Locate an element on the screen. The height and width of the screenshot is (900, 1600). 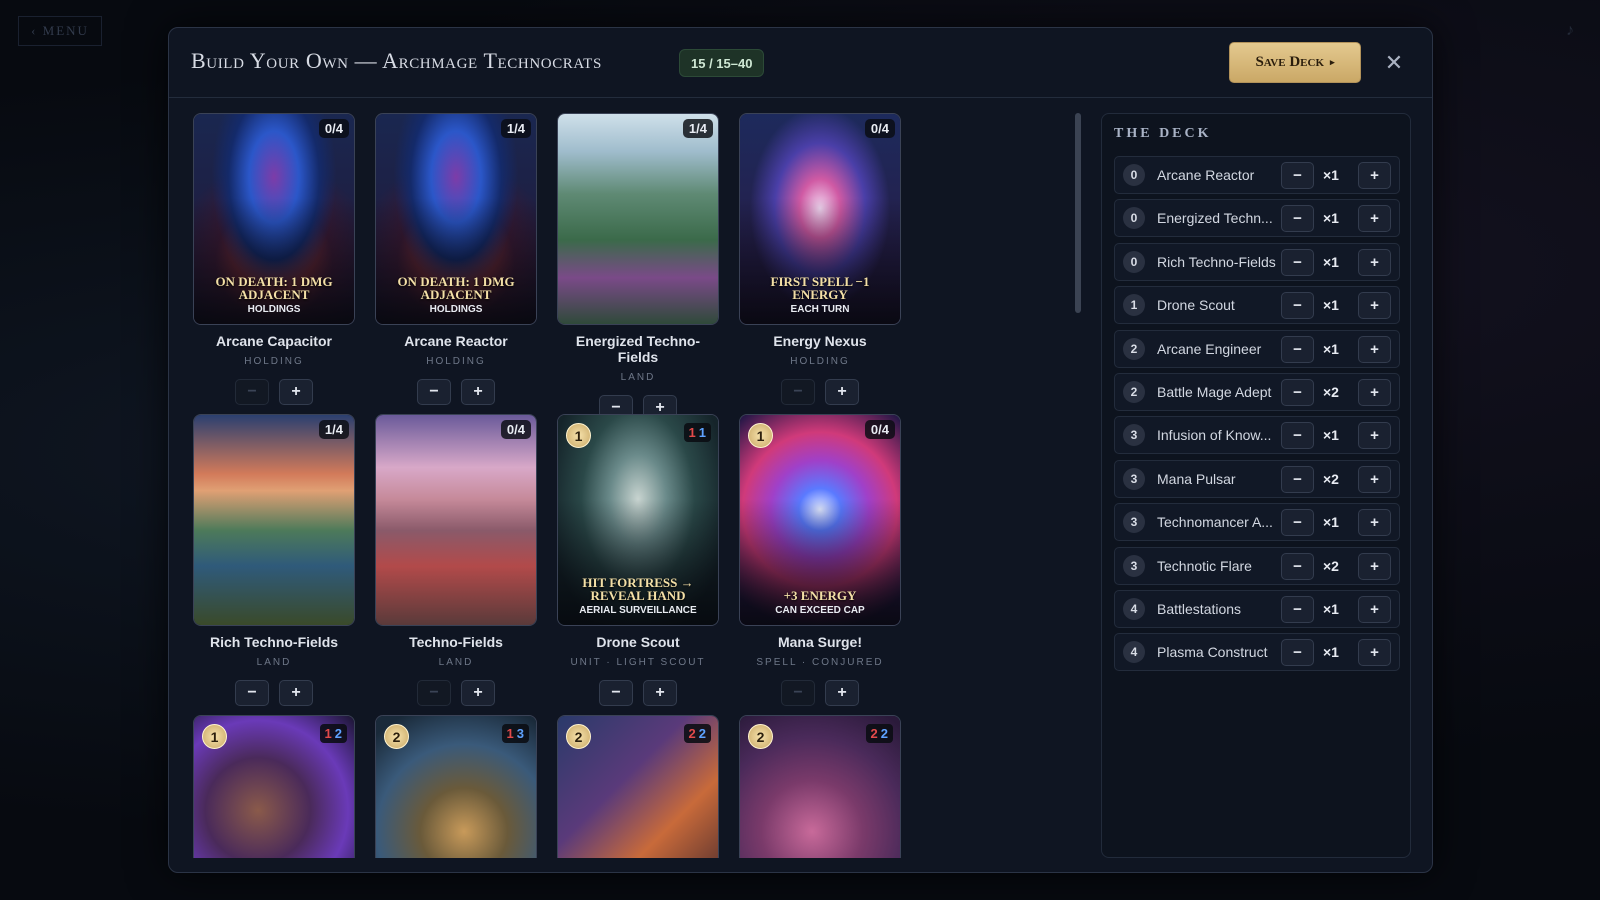
deck-row: 2 Arcane Engineer − ×1 + is located at coordinates (1257, 348).